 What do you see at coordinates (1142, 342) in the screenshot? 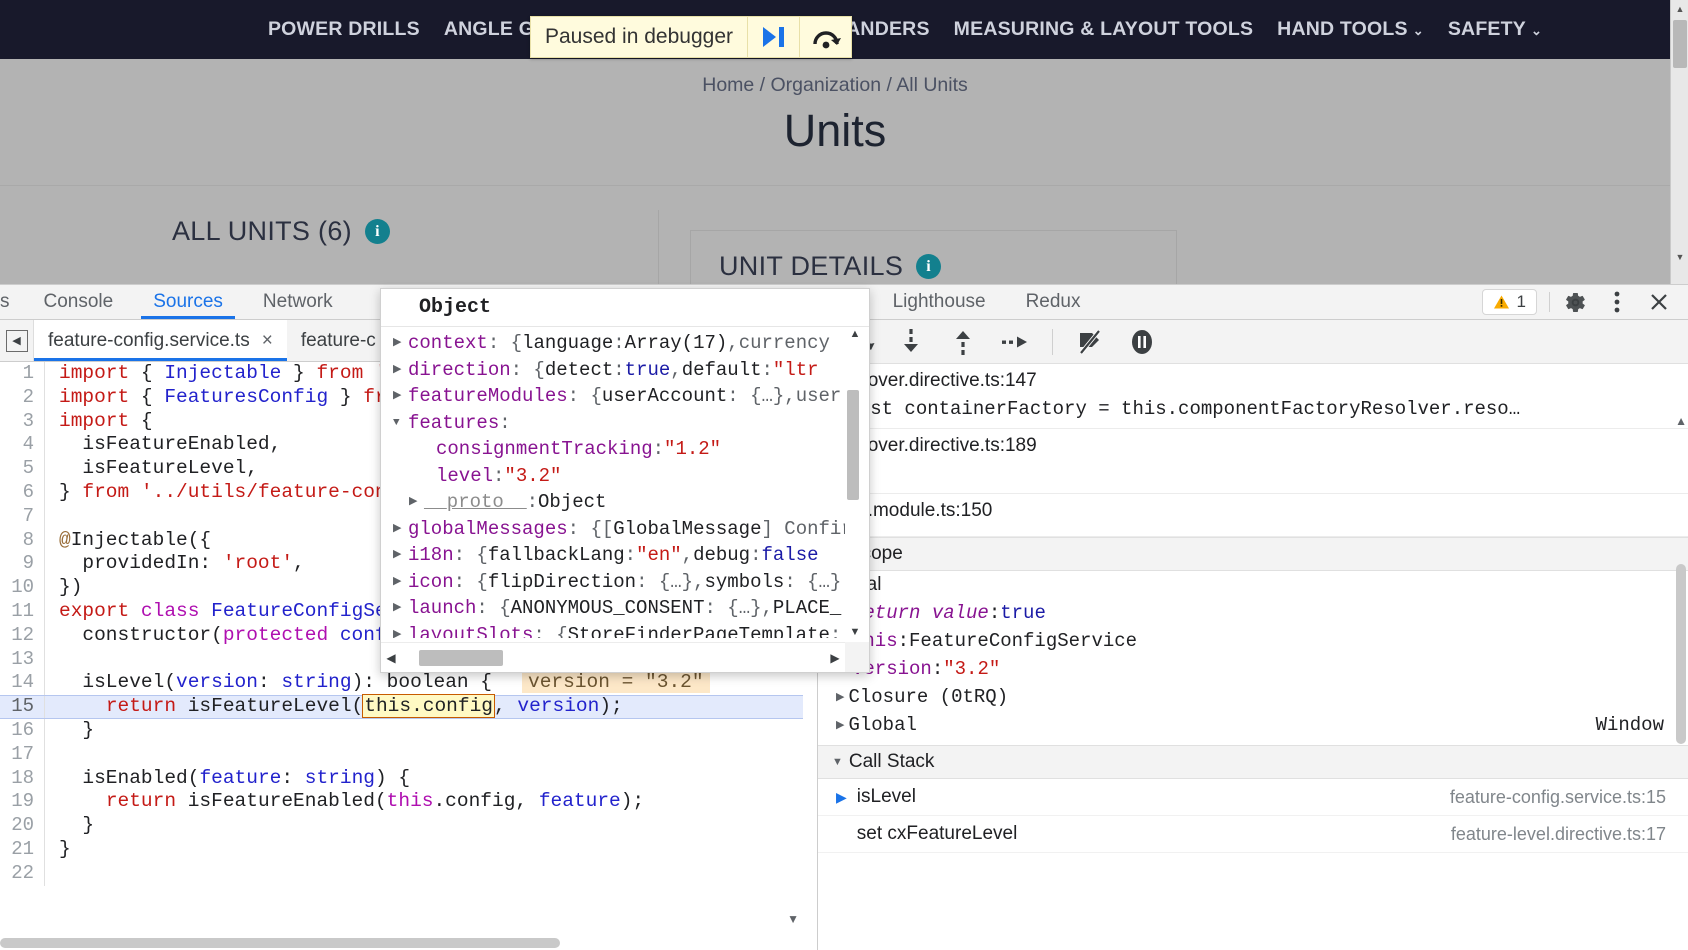
I see `pause-on-exceptions-icon` at bounding box center [1142, 342].